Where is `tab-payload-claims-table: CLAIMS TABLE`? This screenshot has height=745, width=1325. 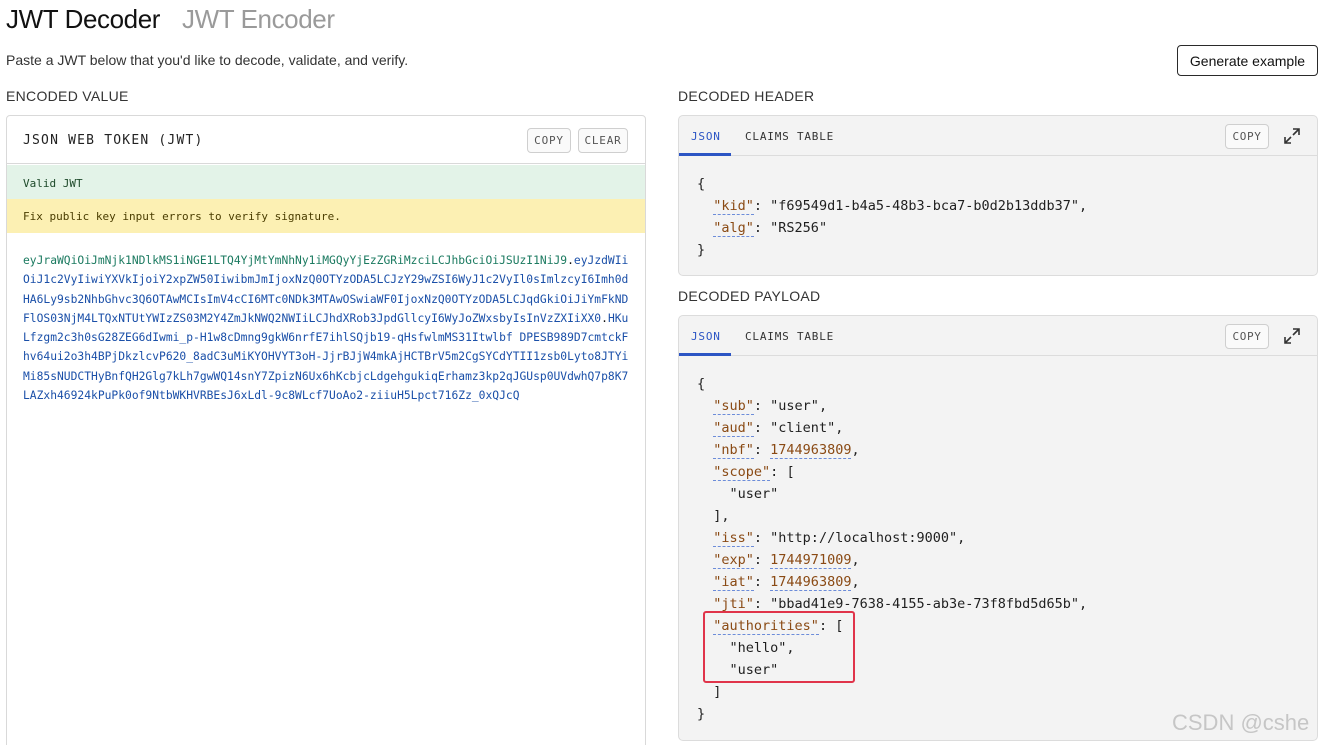
tab-payload-claims-table: CLAIMS TABLE is located at coordinates (789, 336).